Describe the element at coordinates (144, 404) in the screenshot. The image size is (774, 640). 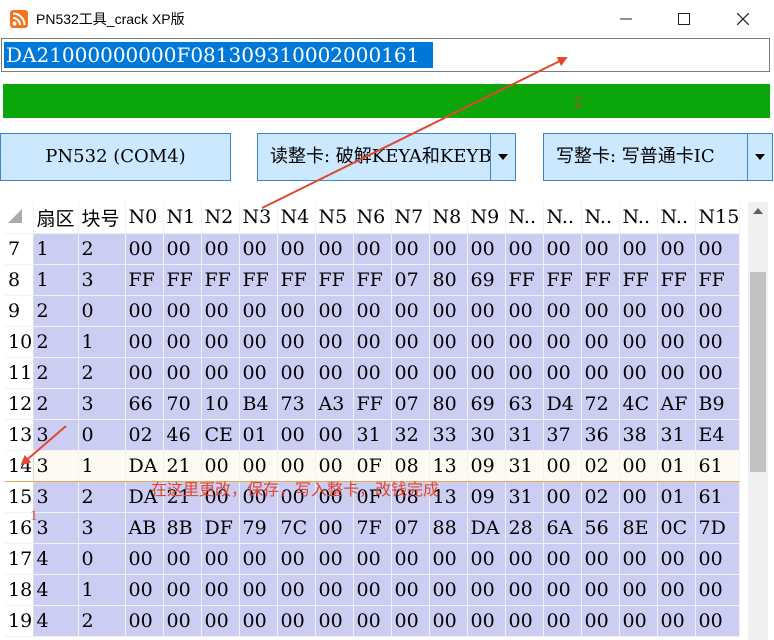
I see `table-cell: 66` at that location.